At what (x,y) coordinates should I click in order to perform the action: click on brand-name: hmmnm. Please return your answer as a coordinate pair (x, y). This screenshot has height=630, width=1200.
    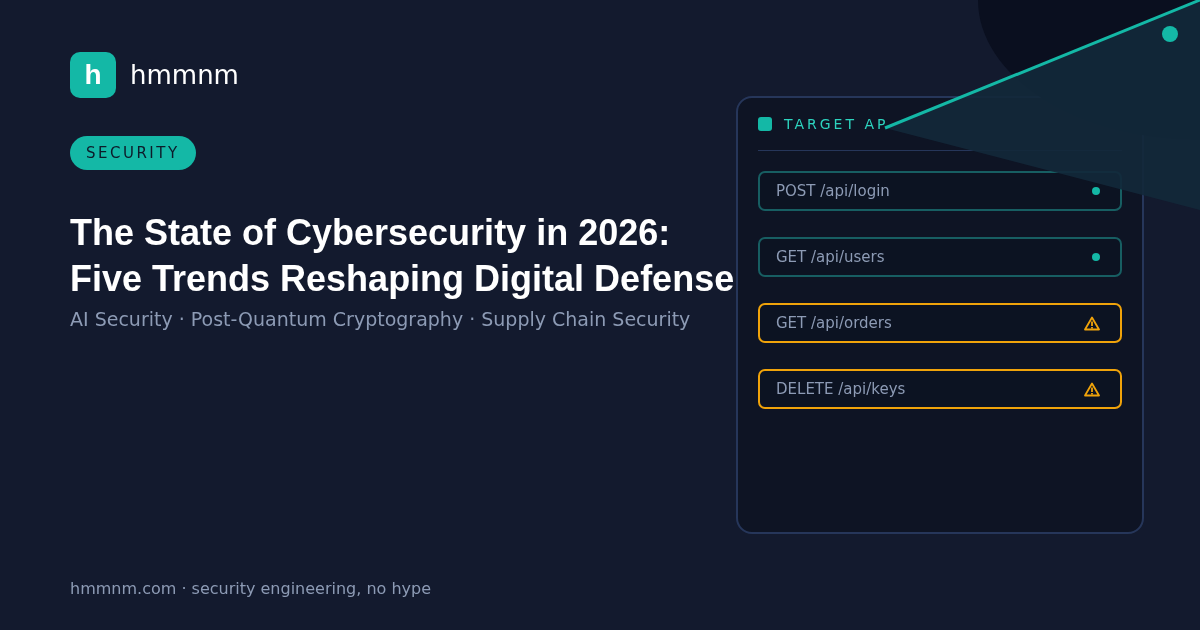
    Looking at the image, I should click on (184, 75).